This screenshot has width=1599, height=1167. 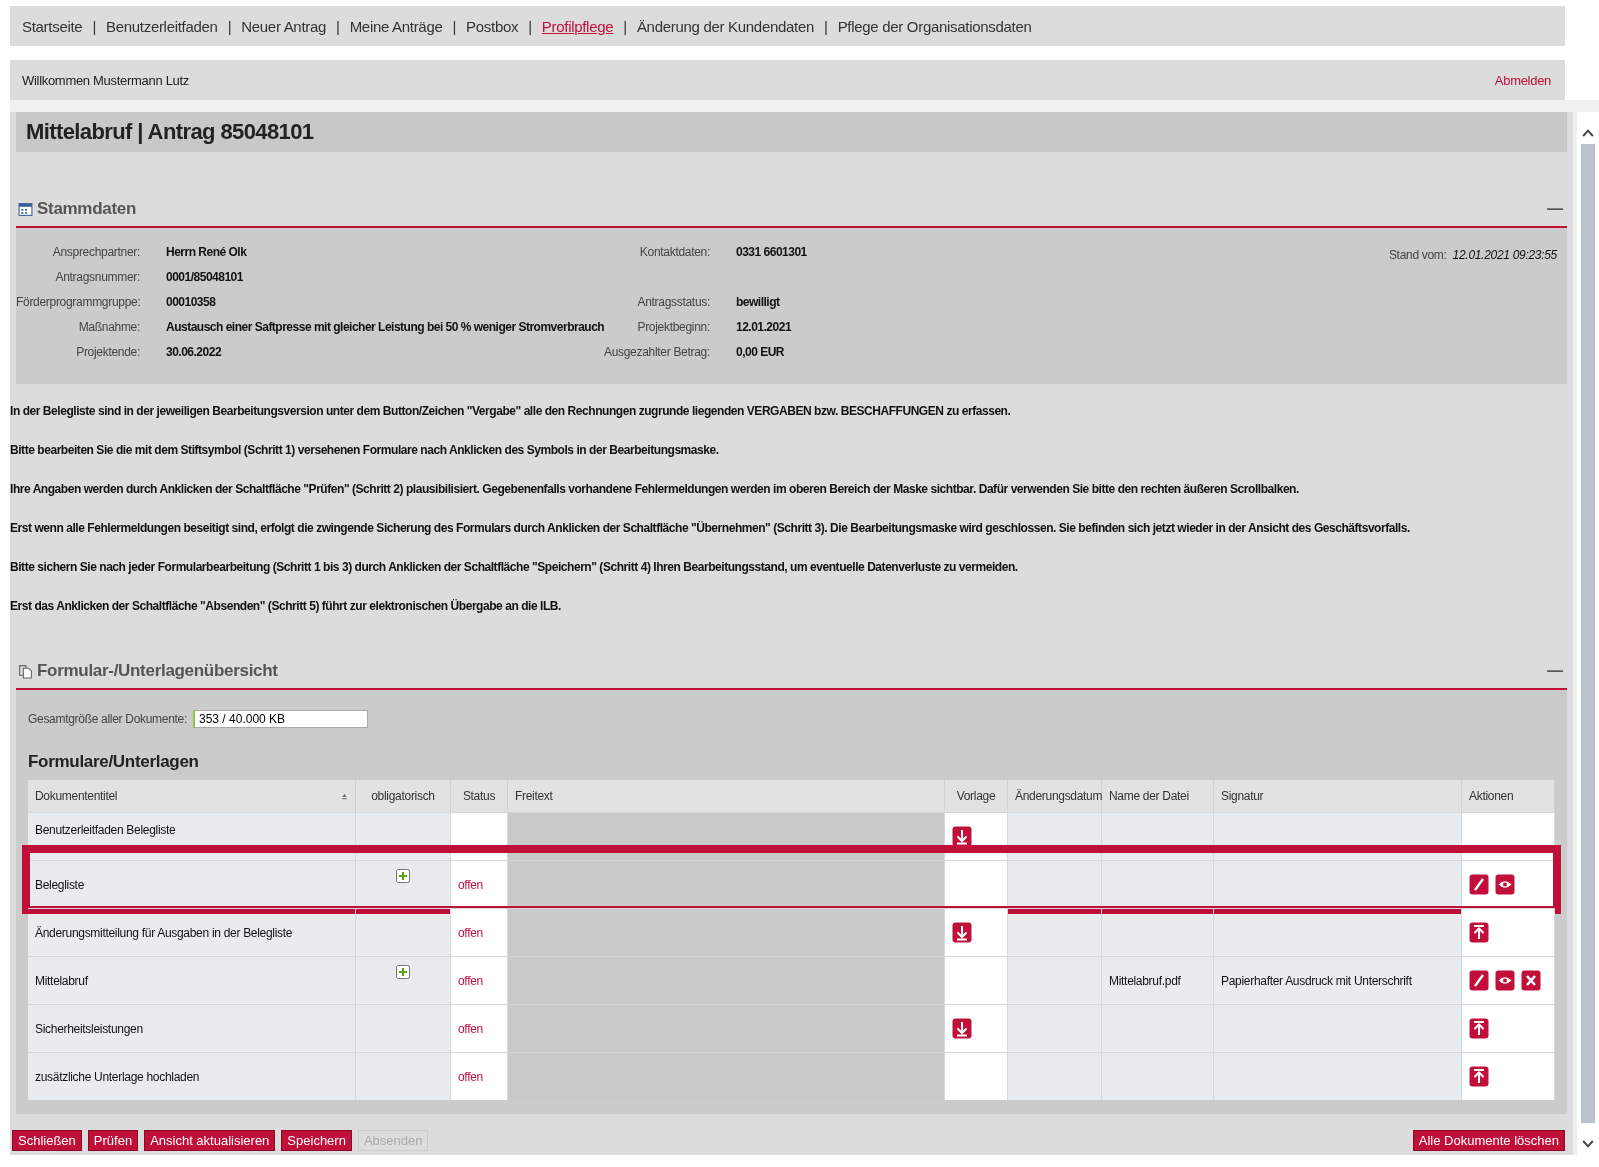 I want to click on column-header: Aktionen, so click(x=1508, y=796).